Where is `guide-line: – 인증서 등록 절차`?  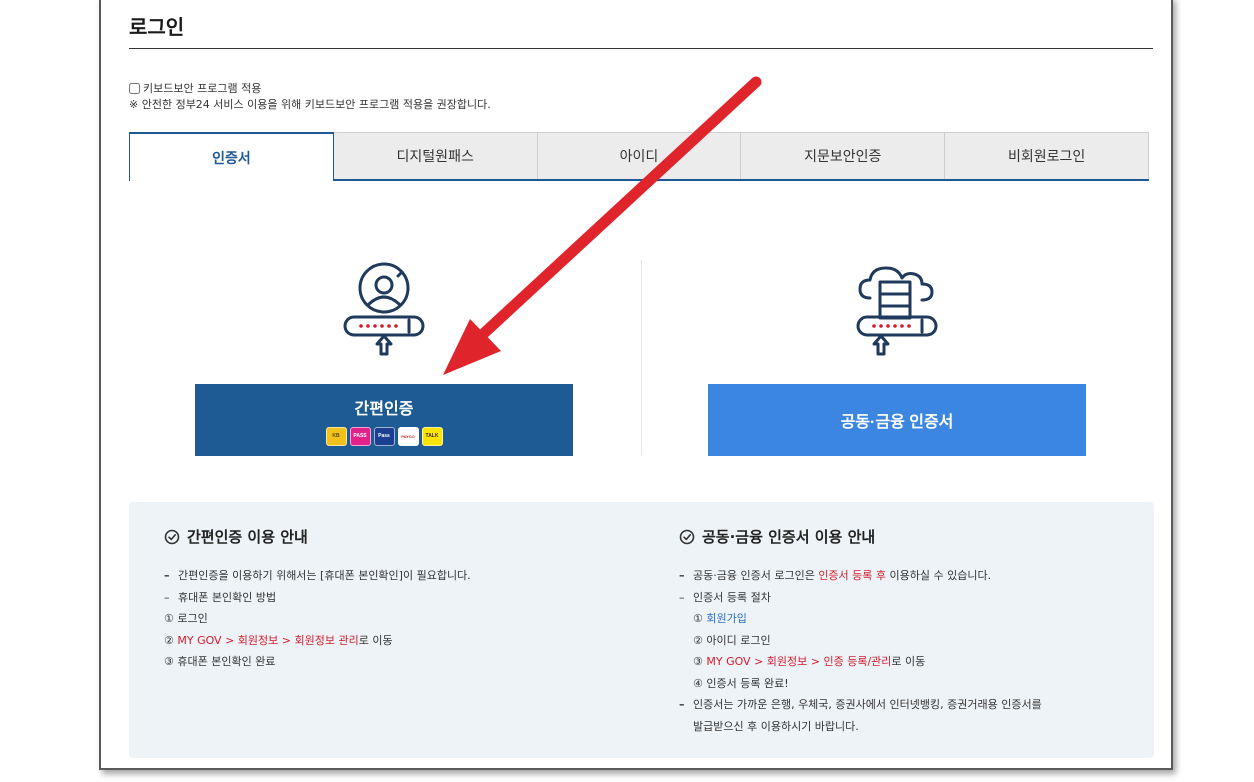 guide-line: – 인증서 등록 절차 is located at coordinates (909, 598).